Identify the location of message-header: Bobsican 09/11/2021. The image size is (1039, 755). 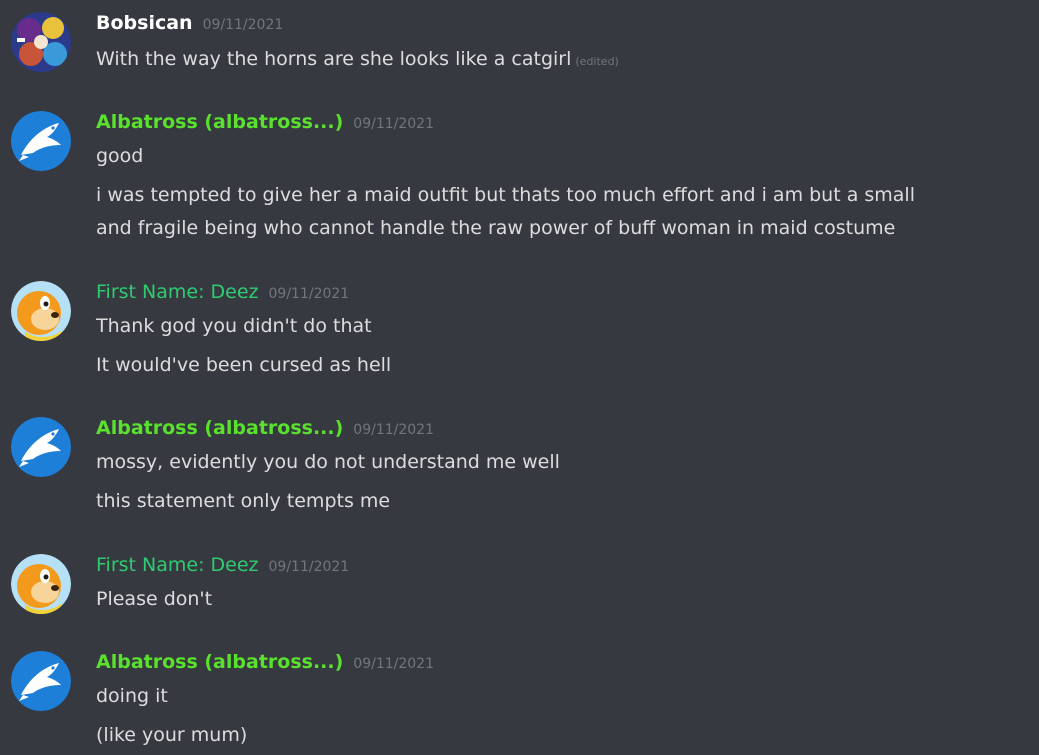
(189, 25).